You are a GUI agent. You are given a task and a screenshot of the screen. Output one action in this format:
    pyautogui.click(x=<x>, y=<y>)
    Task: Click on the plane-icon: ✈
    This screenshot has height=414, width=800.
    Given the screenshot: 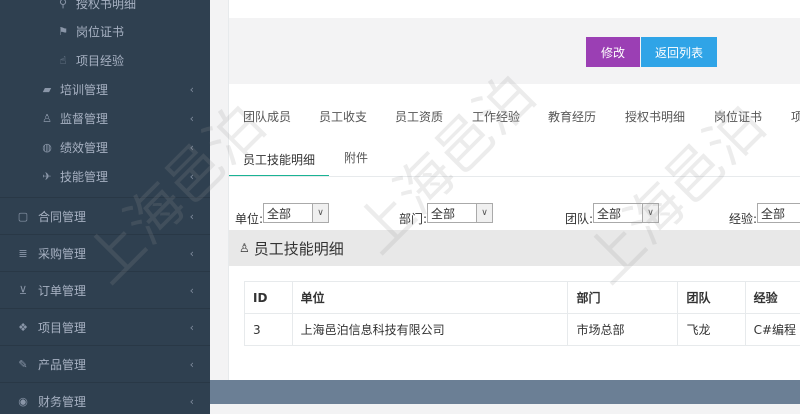 What is the action you would take?
    pyautogui.click(x=47, y=176)
    